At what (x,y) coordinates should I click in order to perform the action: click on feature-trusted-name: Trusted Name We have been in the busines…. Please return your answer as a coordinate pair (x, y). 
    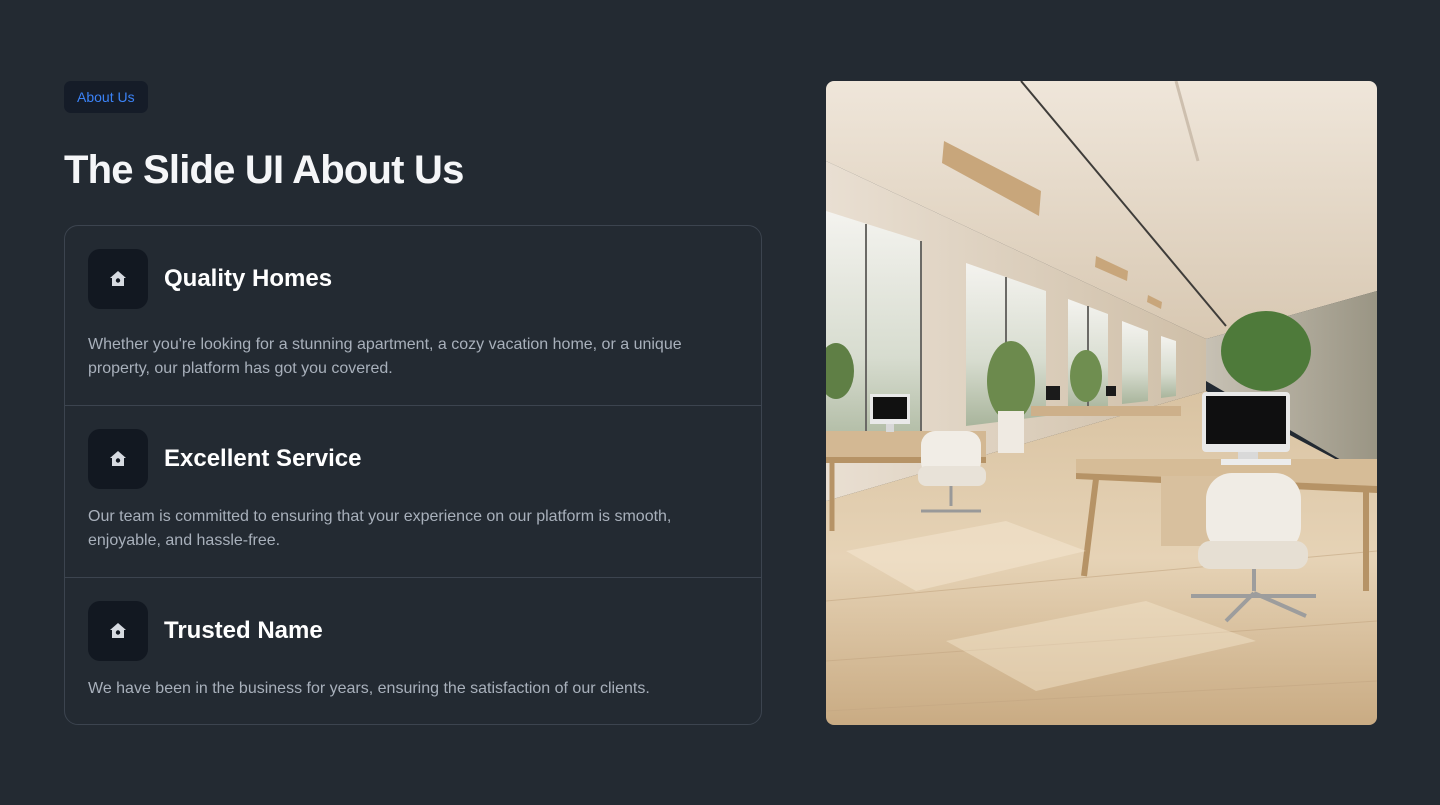
    Looking at the image, I should click on (413, 651).